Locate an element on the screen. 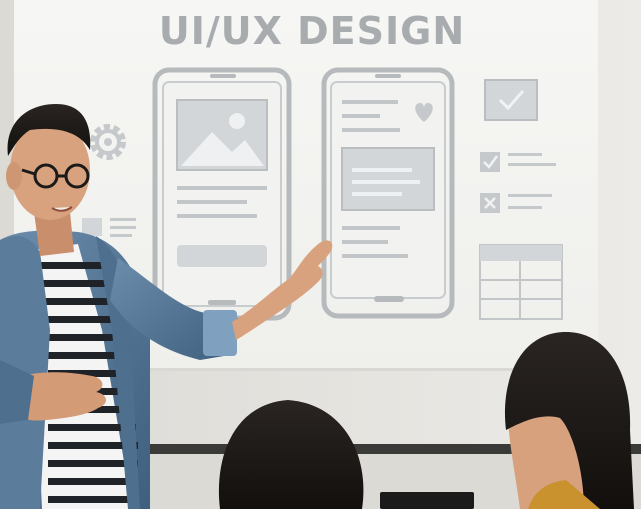 Image resolution: width=641 pixels, height=509 pixels. sleeve-cuff is located at coordinates (220, 333).